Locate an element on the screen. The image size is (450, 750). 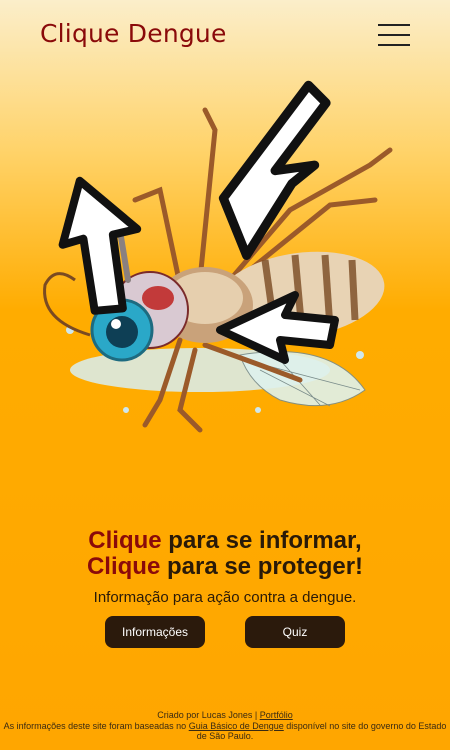
info-button: Informações is located at coordinates (155, 632).